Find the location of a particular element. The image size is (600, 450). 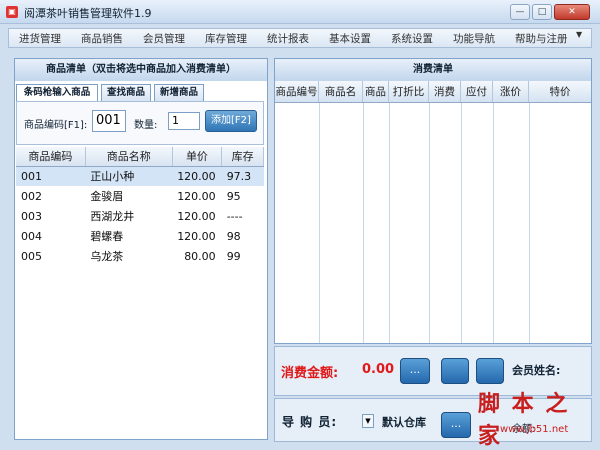

menu-inventory: 库存管理 is located at coordinates (226, 38).